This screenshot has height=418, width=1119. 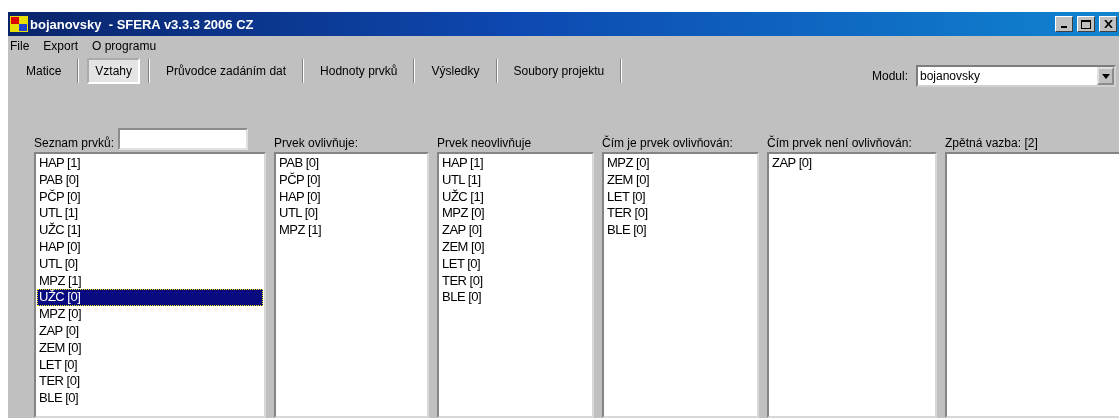 What do you see at coordinates (991, 143) in the screenshot?
I see `list-label: Zpětná vazba: [2]` at bounding box center [991, 143].